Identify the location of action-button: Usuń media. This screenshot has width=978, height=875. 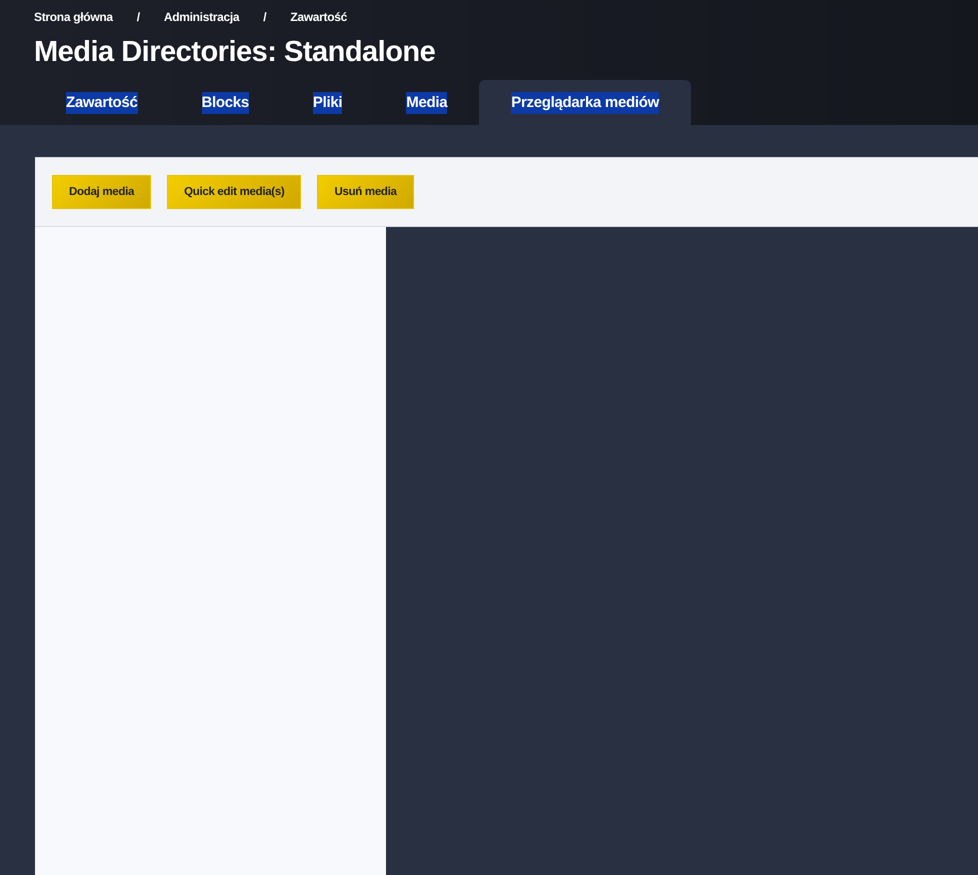
(365, 192).